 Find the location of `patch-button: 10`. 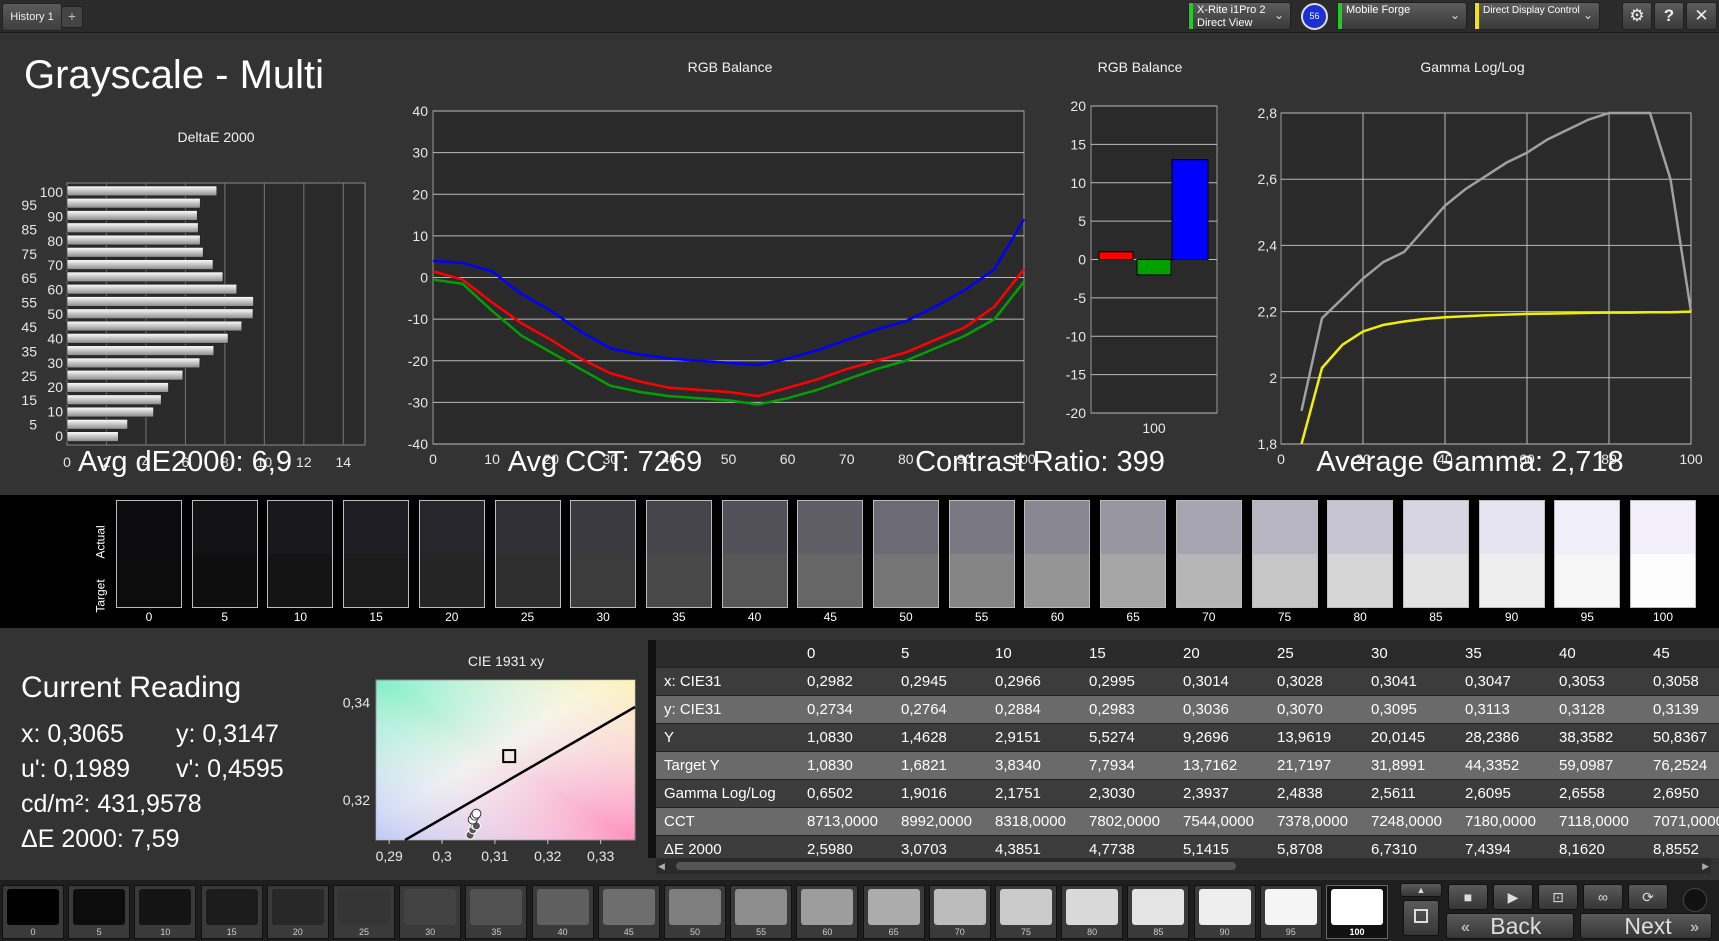

patch-button: 10 is located at coordinates (165, 912).